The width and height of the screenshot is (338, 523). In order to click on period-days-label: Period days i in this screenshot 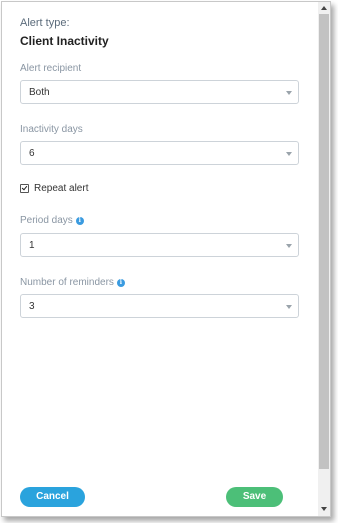, I will do `click(52, 220)`.